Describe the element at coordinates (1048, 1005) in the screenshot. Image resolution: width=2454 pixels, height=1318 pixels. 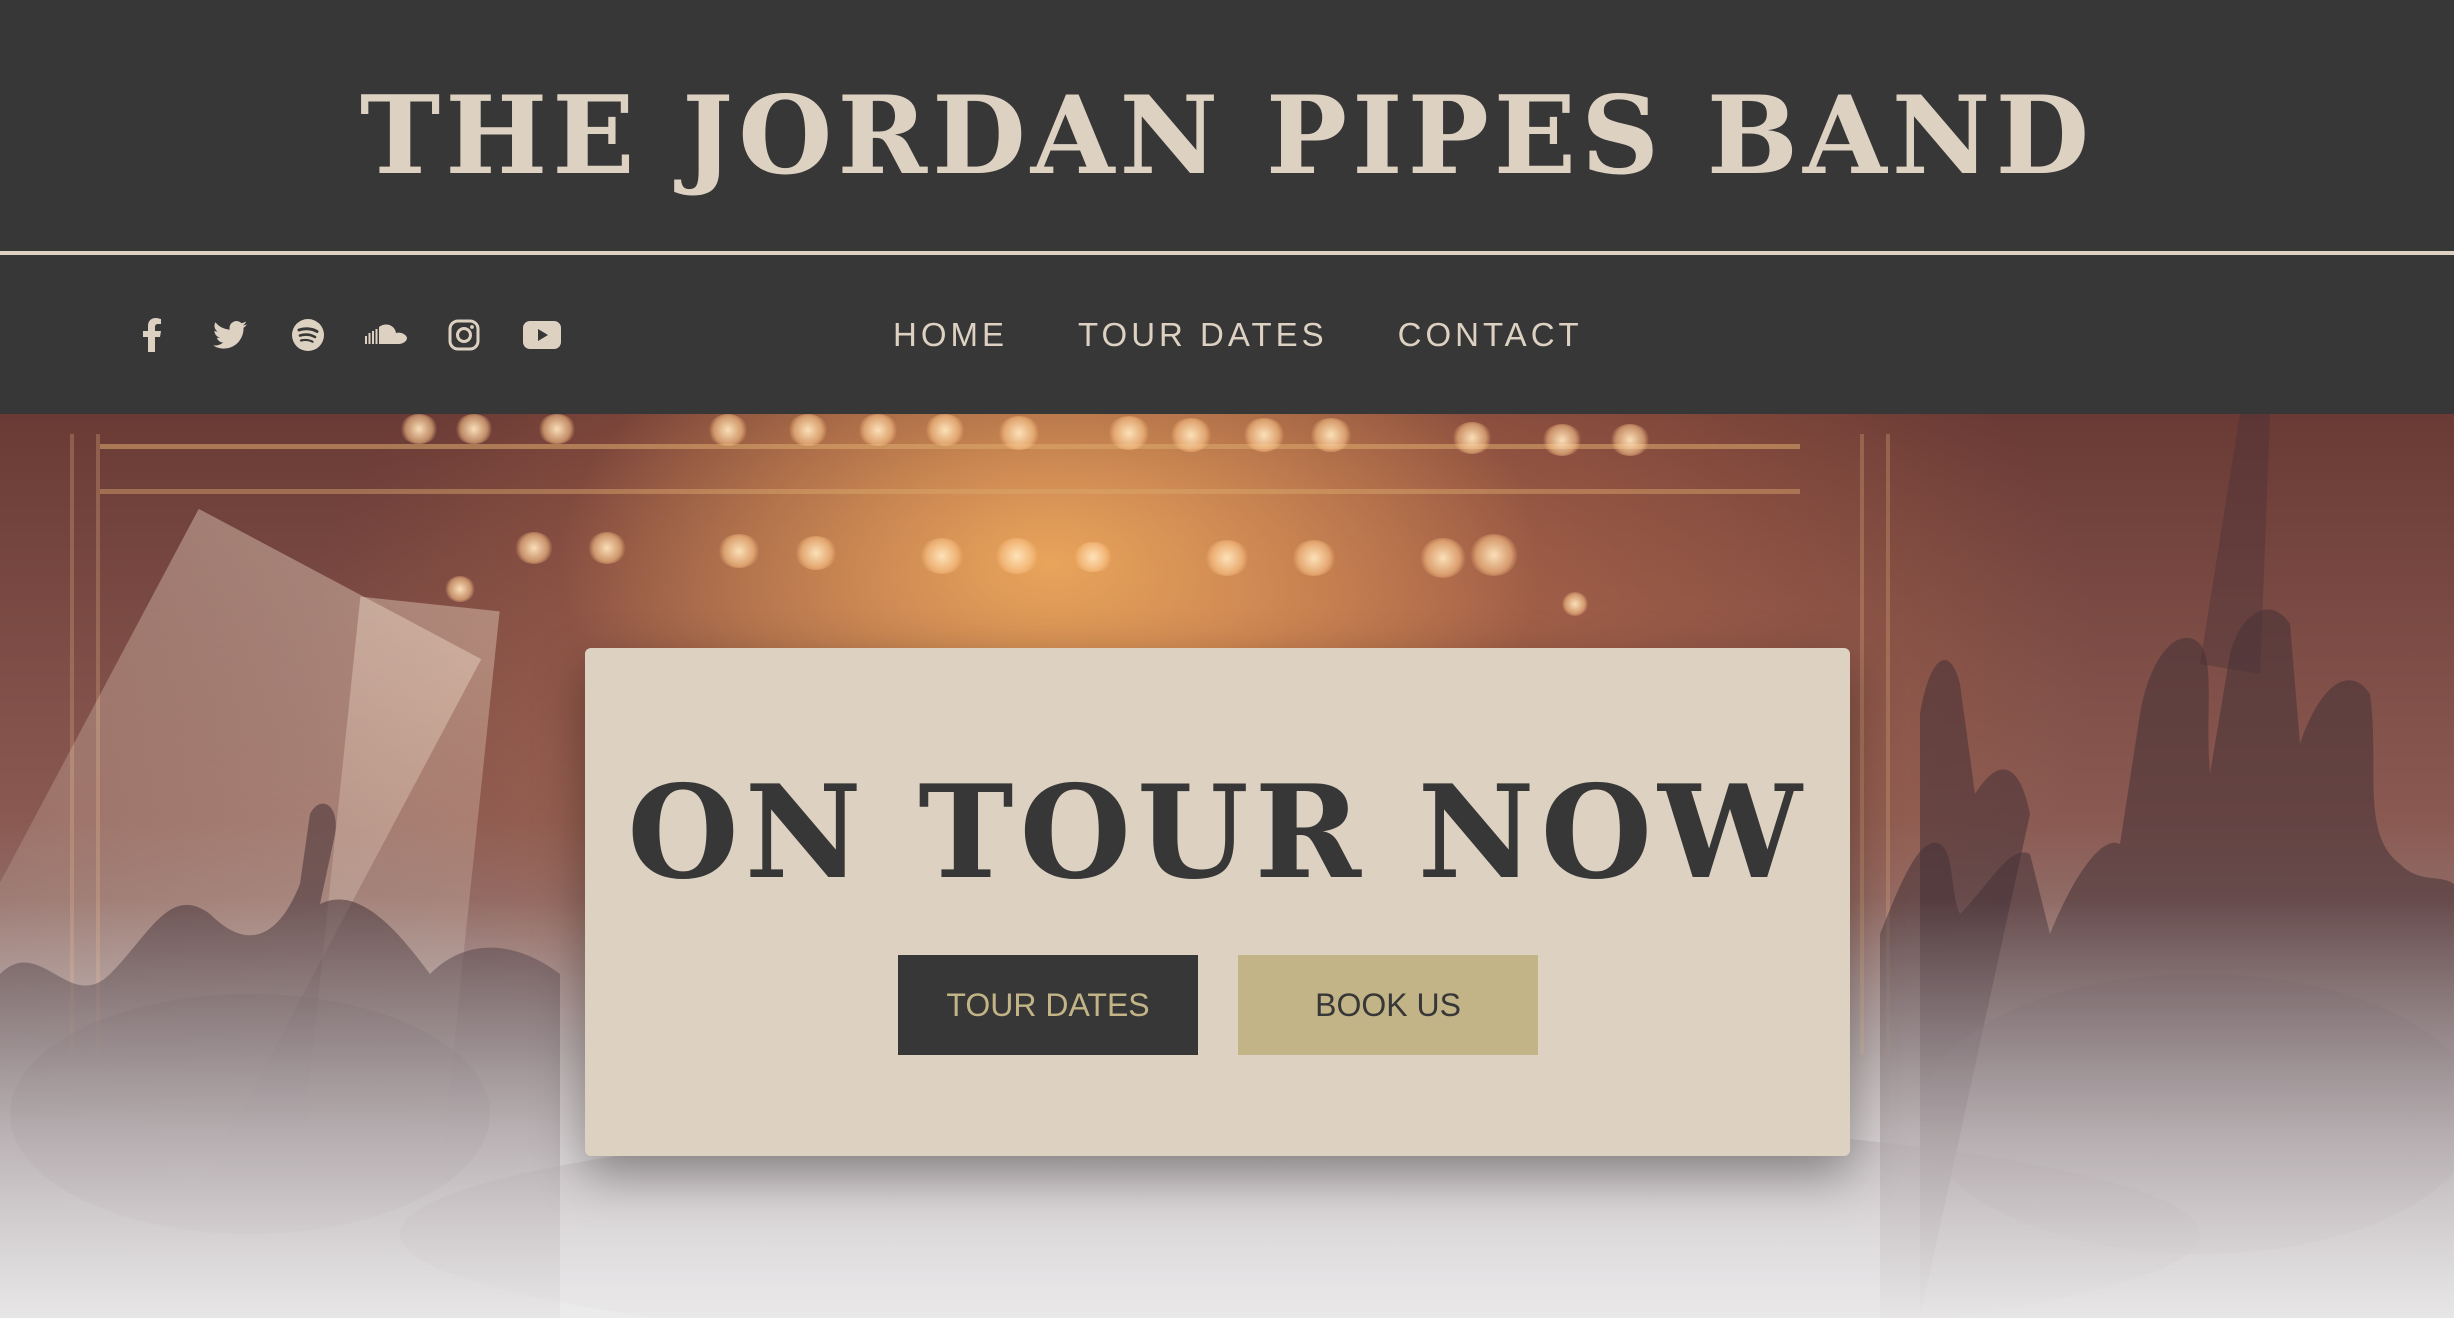
I see `tour-dates-button: TOUR DATES` at that location.